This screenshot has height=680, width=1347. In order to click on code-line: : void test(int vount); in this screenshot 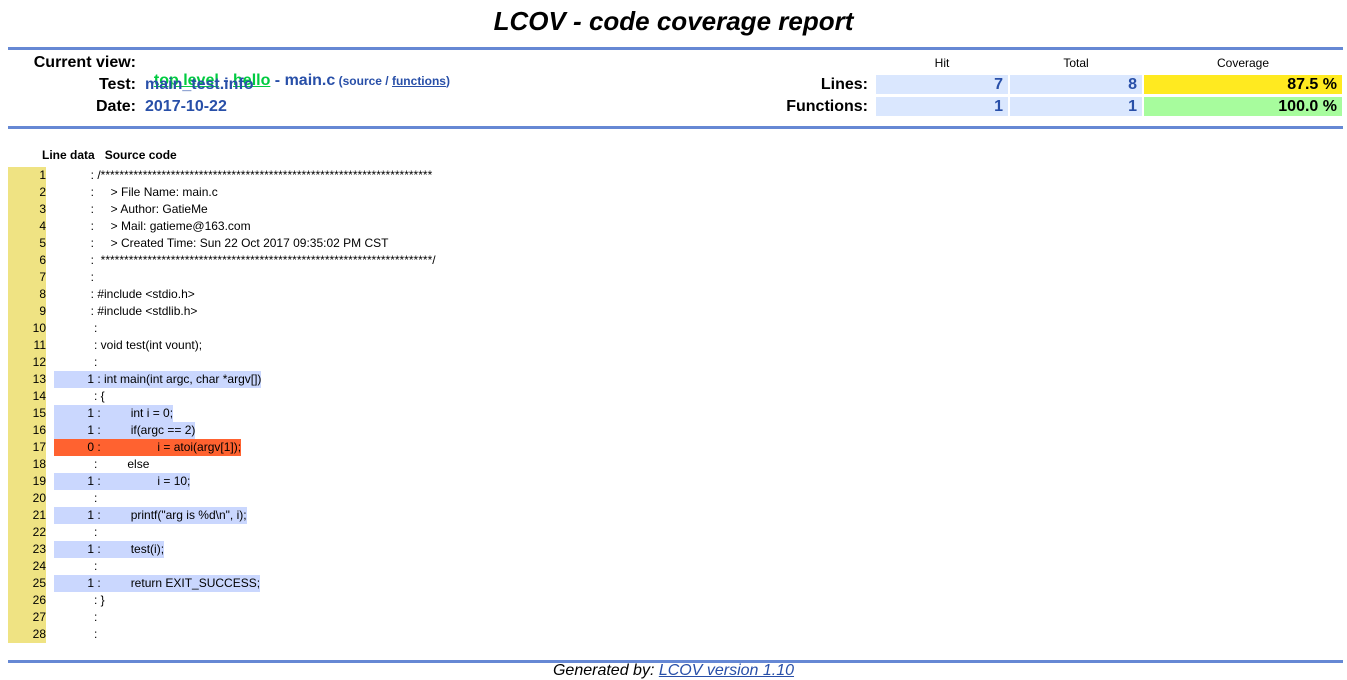, I will do `click(128, 345)`.